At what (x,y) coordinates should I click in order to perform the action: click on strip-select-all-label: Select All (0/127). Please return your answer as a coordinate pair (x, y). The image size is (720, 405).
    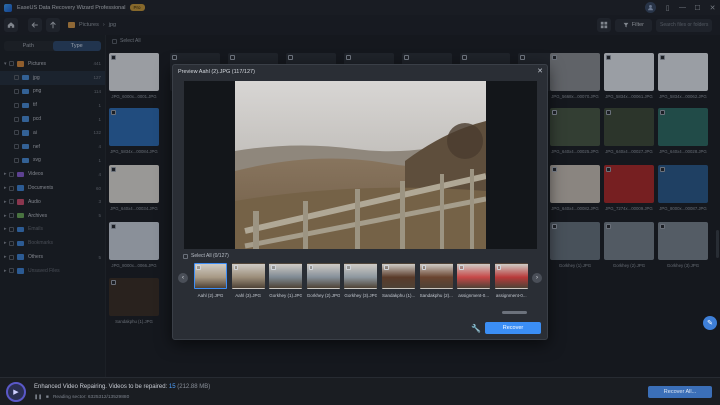
    Looking at the image, I should click on (210, 256).